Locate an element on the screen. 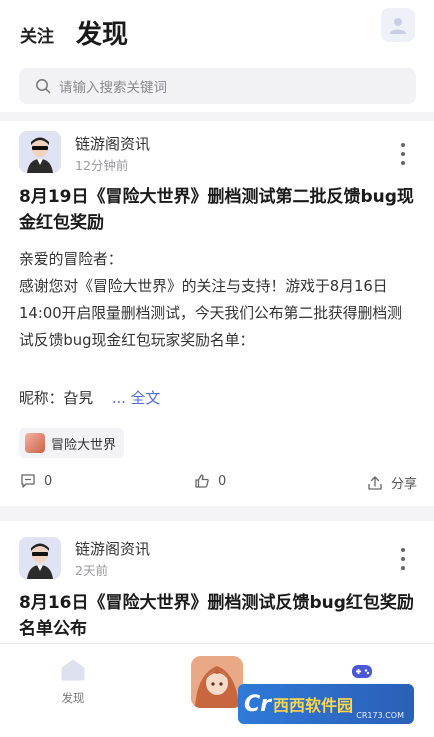 The height and width of the screenshot is (737, 434). nav-game is located at coordinates (362, 673).